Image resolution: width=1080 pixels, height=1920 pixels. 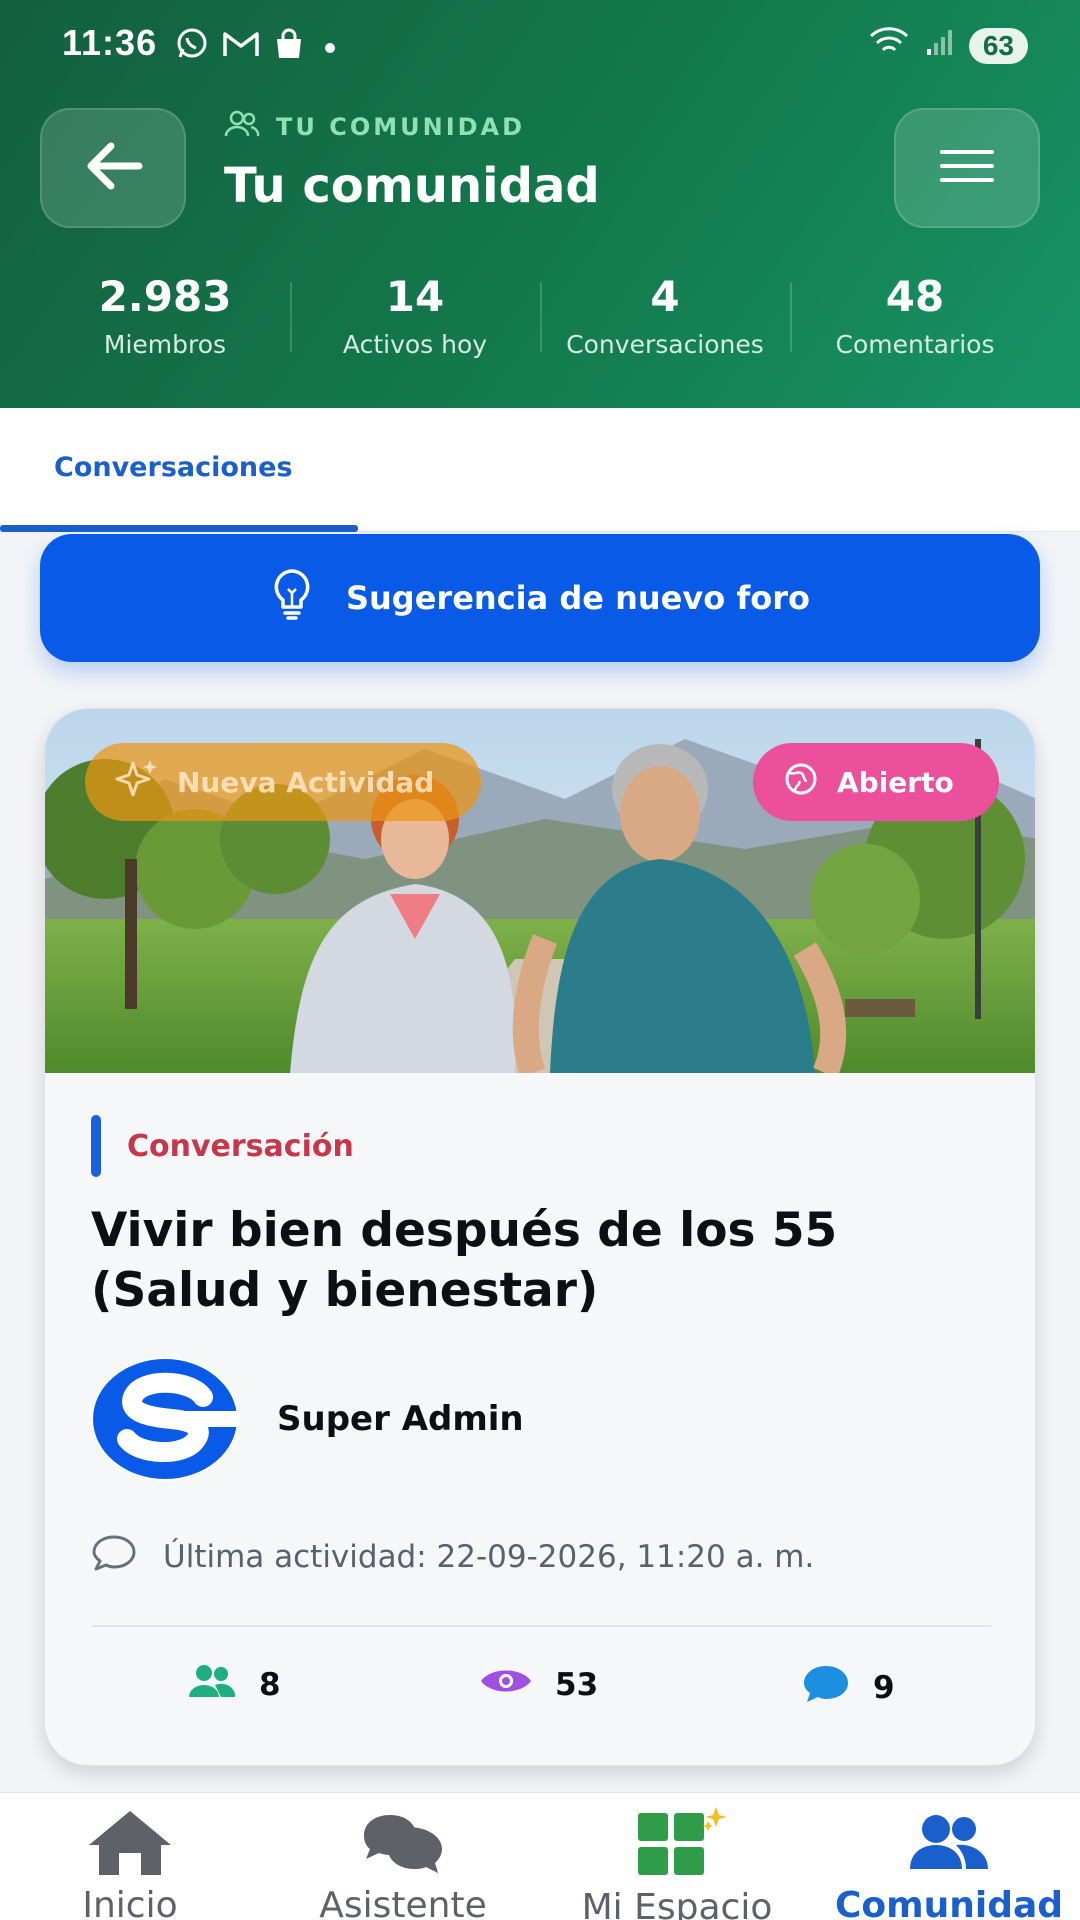 What do you see at coordinates (241, 48) in the screenshot?
I see `gmail-icon` at bounding box center [241, 48].